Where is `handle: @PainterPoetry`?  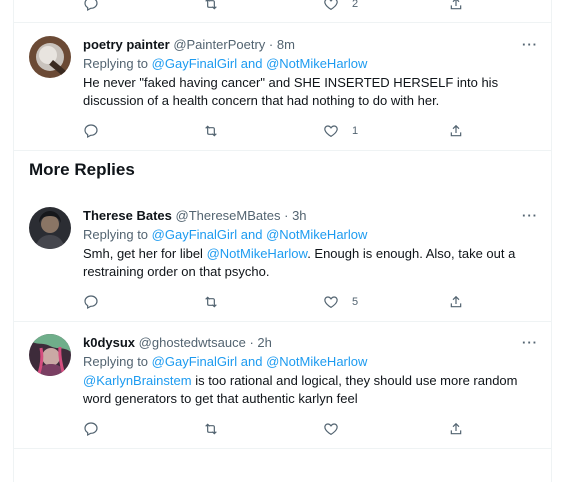
handle: @PainterPoetry is located at coordinates (219, 44).